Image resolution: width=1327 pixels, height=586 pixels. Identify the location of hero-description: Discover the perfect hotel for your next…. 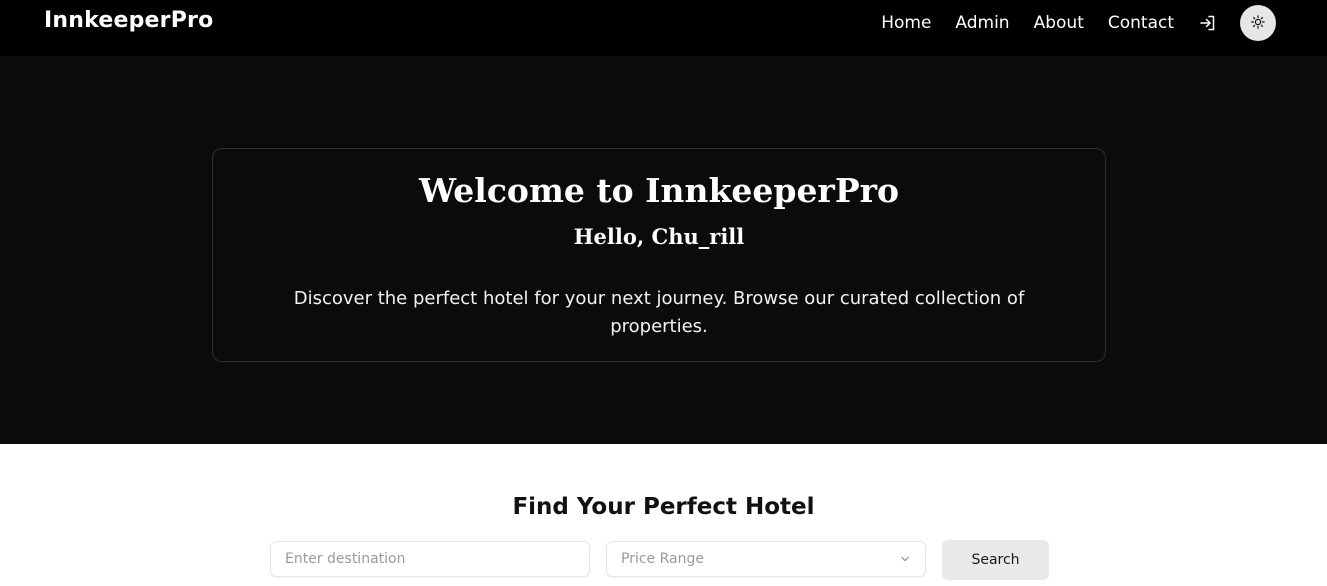
(659, 312).